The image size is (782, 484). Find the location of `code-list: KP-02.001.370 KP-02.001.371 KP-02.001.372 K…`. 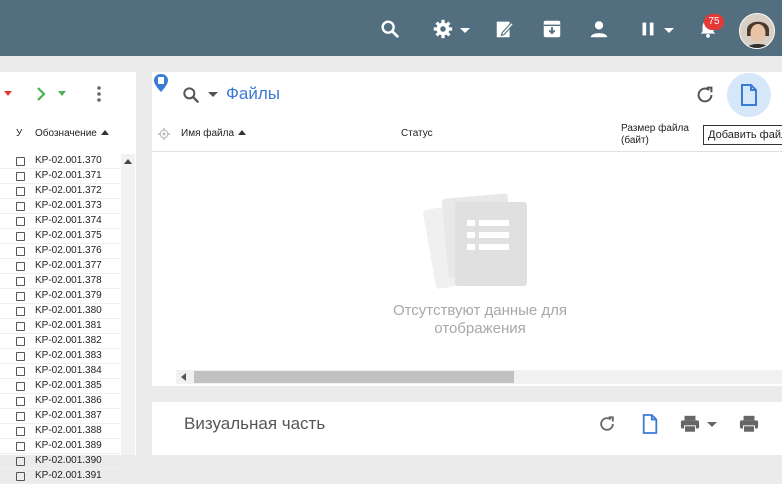

code-list: KP-02.001.370 KP-02.001.371 KP-02.001.372 K… is located at coordinates (60, 319).